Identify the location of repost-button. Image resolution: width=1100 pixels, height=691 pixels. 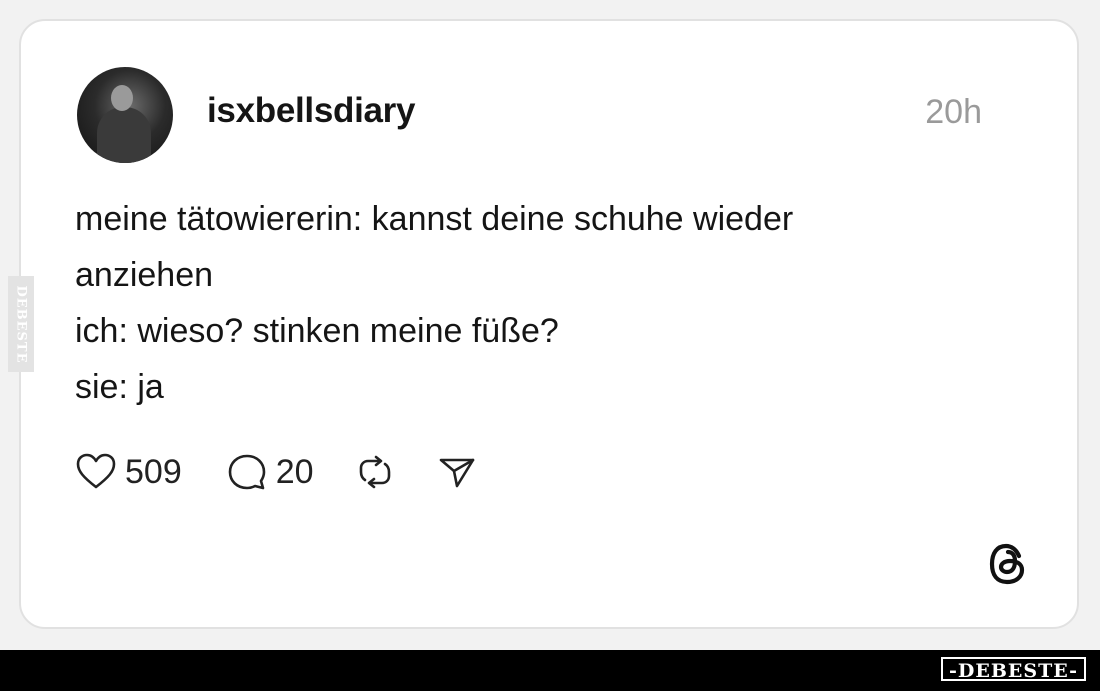
(375, 472).